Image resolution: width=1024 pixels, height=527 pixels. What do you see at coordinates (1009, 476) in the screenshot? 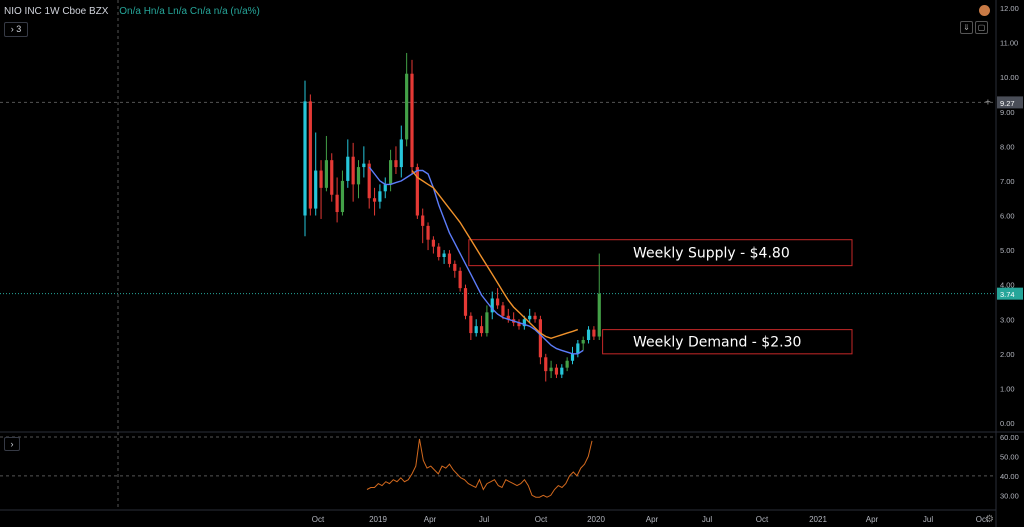
I see `rsi-tick-label: 40.00` at bounding box center [1009, 476].